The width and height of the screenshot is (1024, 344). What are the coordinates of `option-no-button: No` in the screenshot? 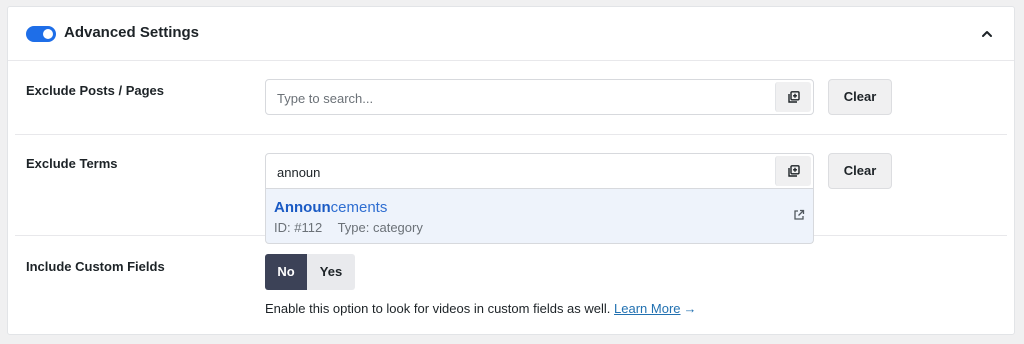 It's located at (286, 272).